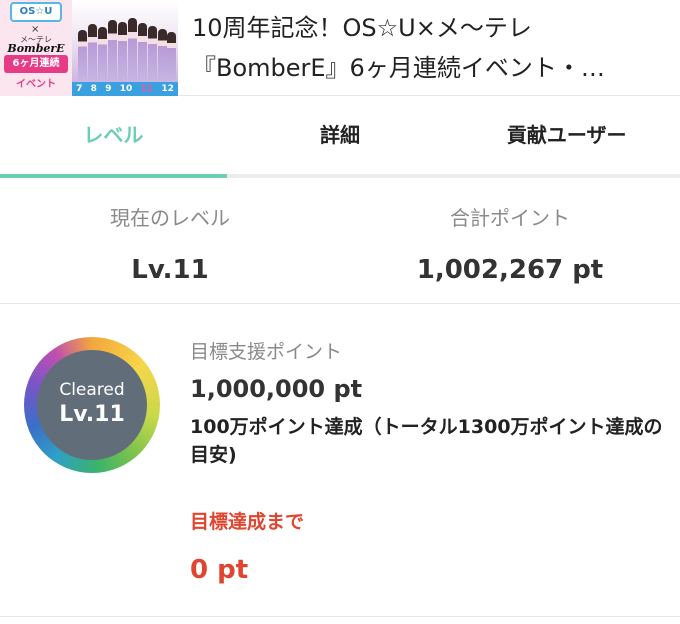  I want to click on banner-month: 9, so click(108, 89).